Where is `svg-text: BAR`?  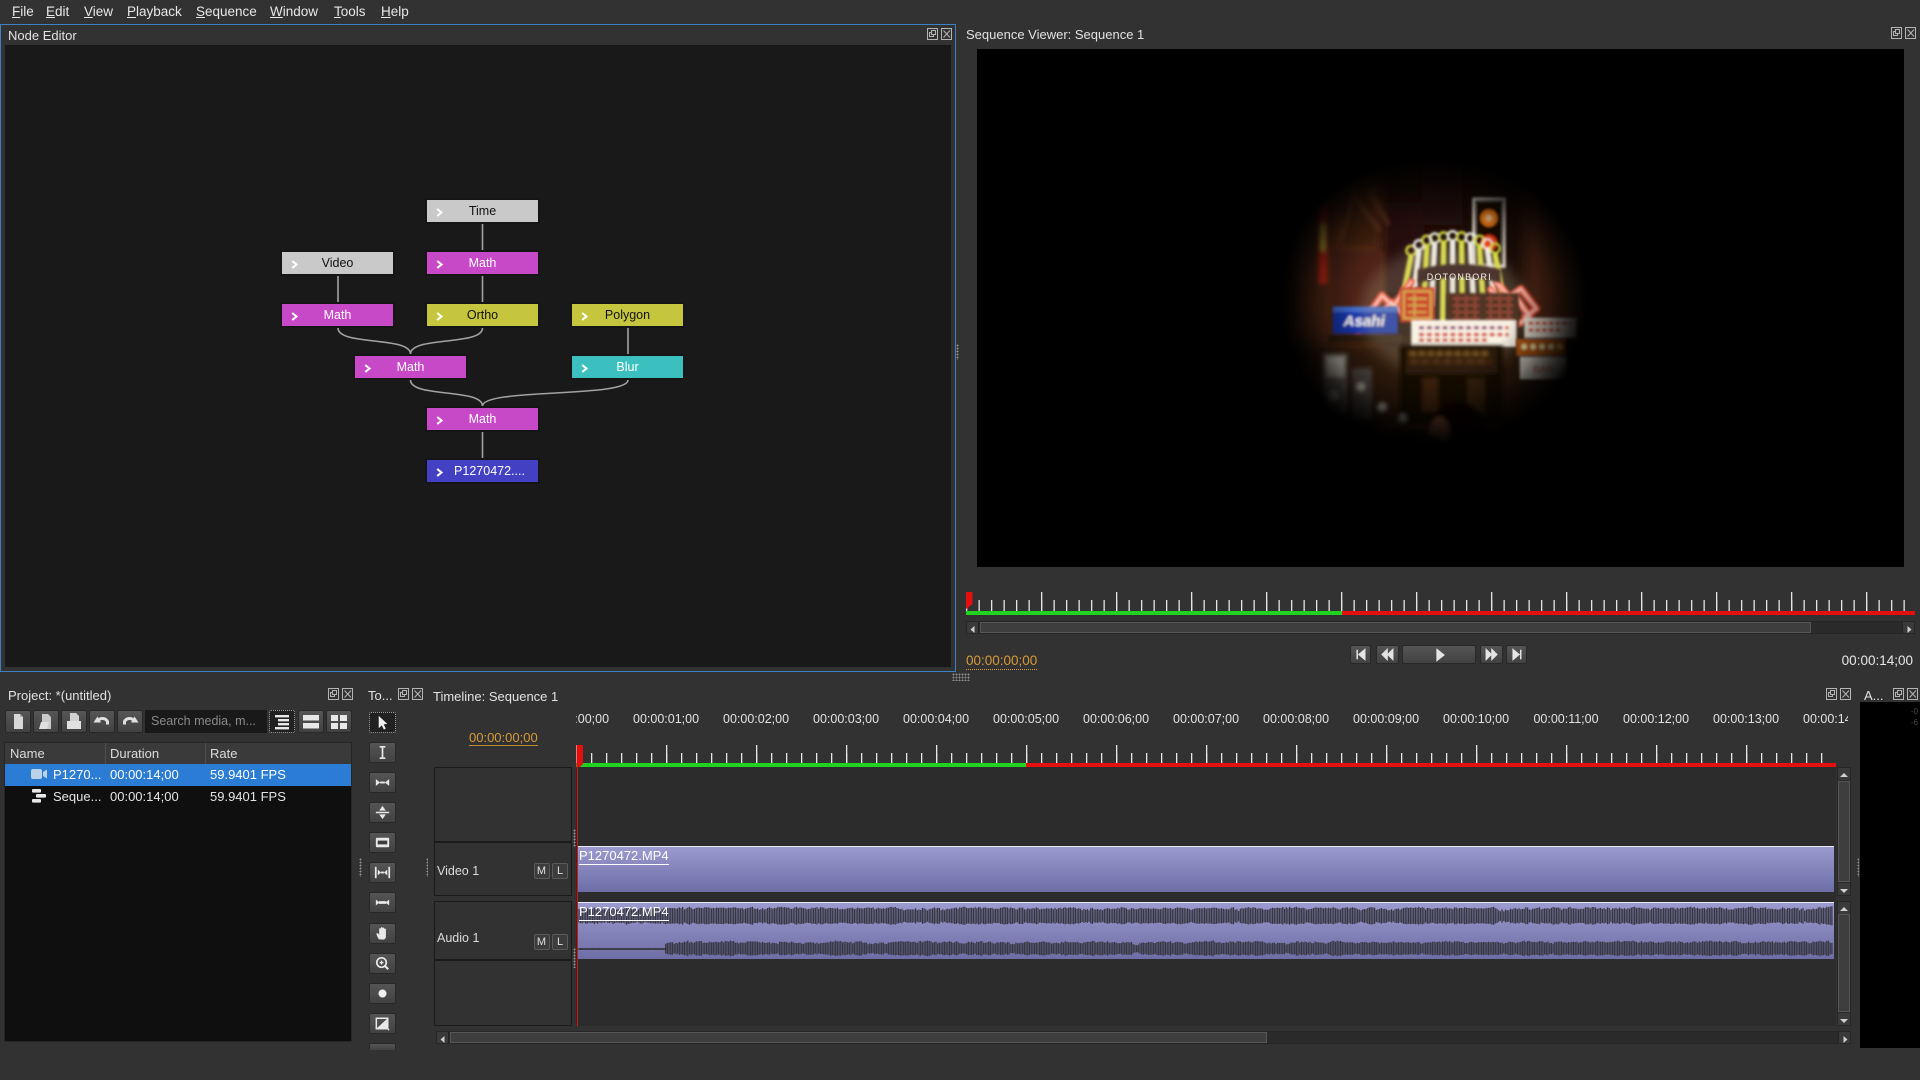 svg-text: BAR is located at coordinates (1543, 370).